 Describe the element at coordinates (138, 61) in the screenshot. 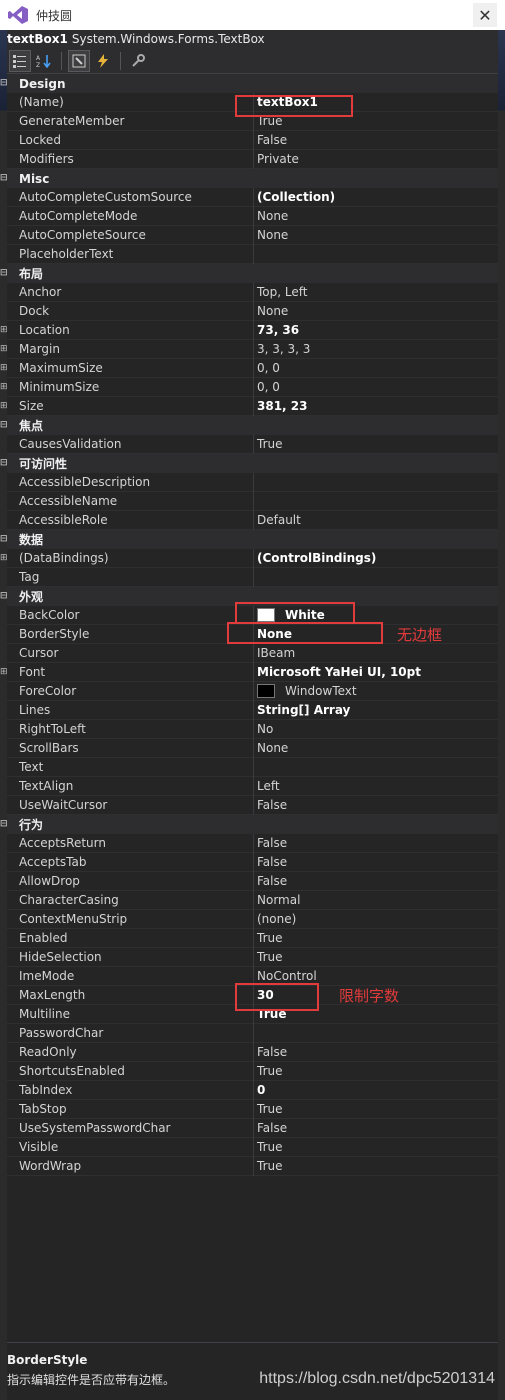

I see `property-pages-button` at that location.